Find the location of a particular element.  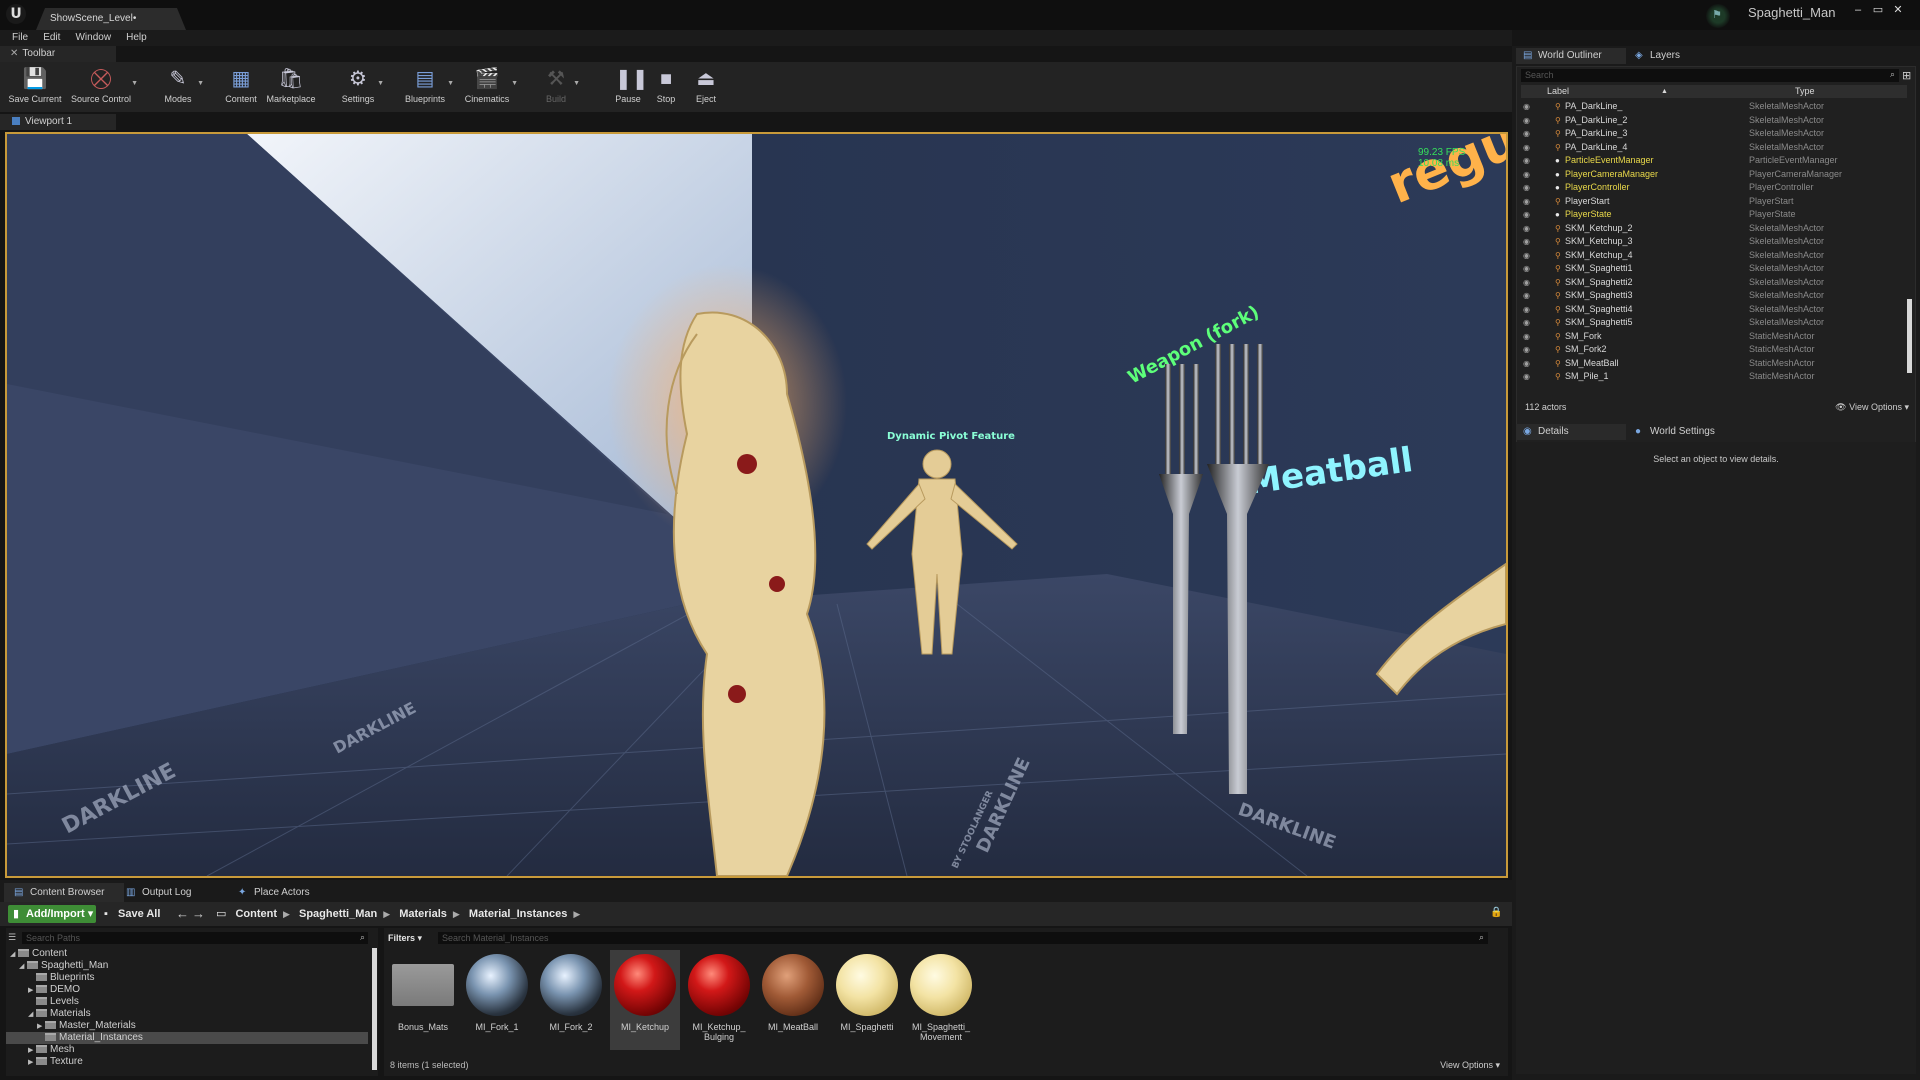

outliner-row: ◉ ⚲ SM_Pile_1 StaticMeshActor is located at coordinates (1709, 377).